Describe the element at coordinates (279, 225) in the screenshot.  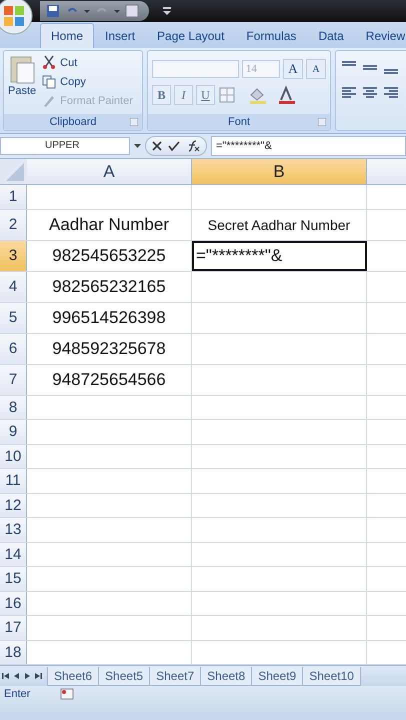
I see `table-cell: Secret Aadhar Number` at that location.